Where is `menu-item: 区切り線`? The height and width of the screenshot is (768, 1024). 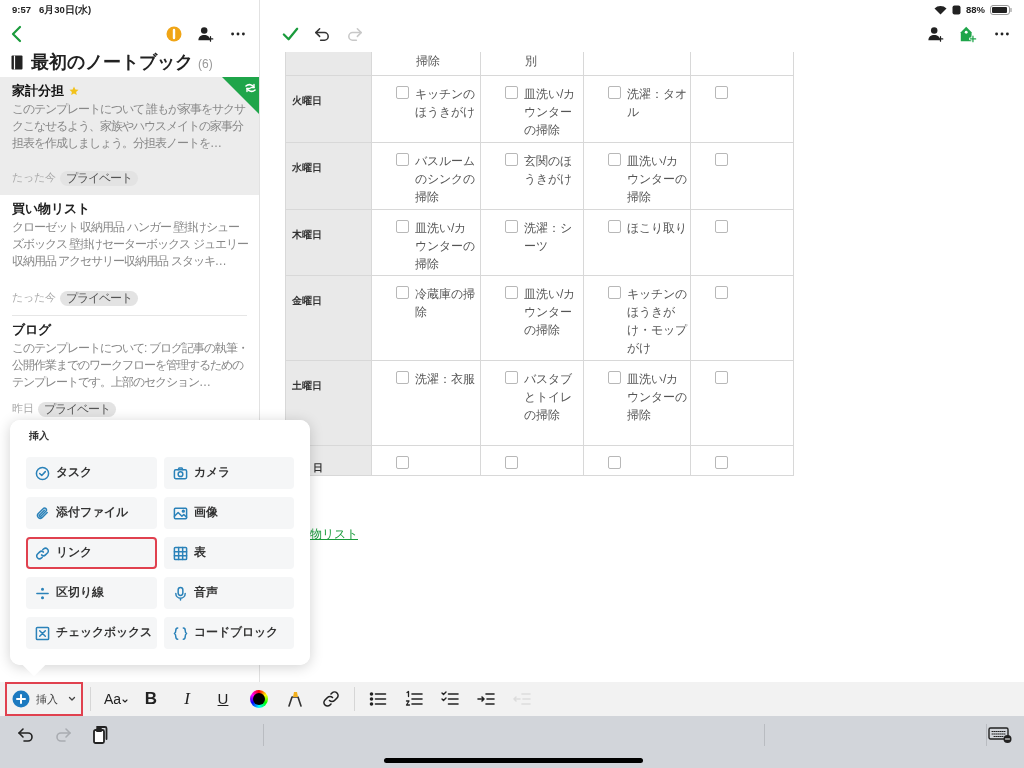 menu-item: 区切り線 is located at coordinates (91, 593).